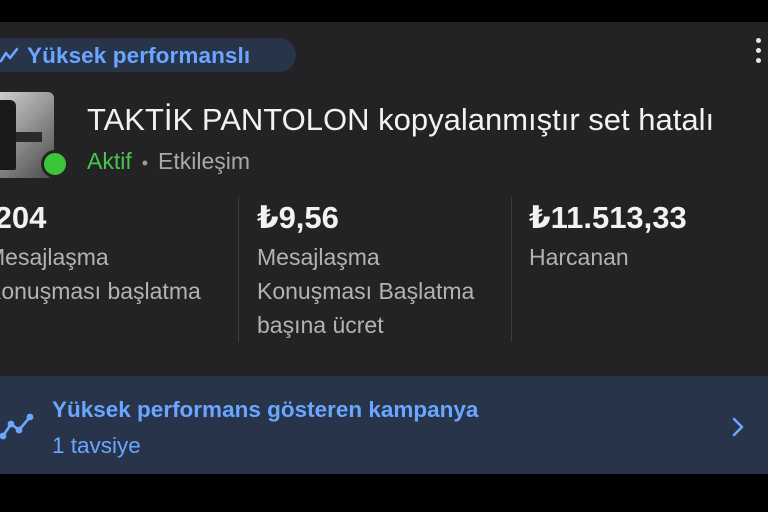 The width and height of the screenshot is (768, 512). I want to click on metric-label: Harcanan, so click(579, 257).